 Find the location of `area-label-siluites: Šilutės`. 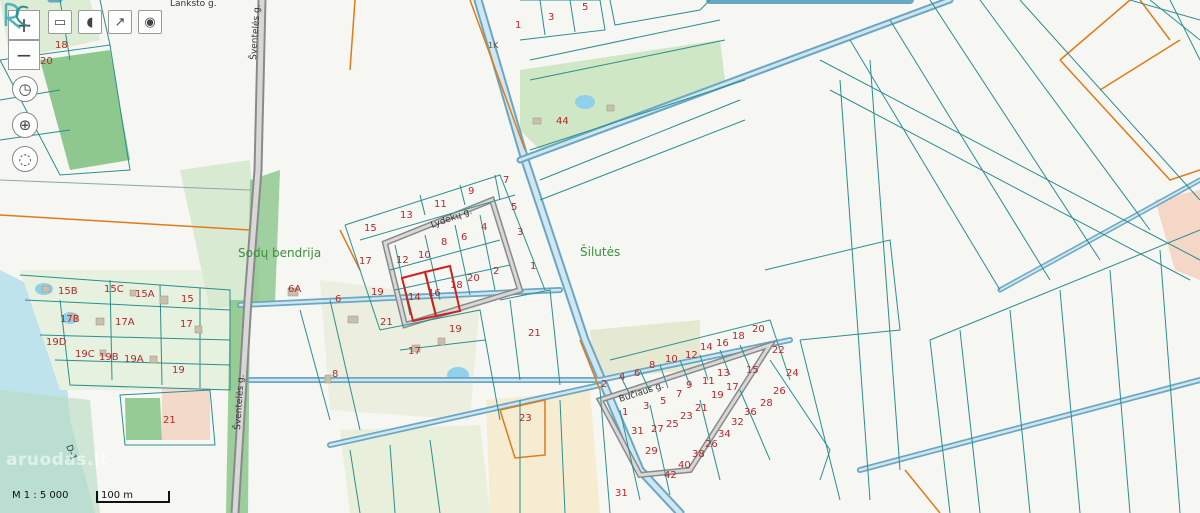

area-label-siluites: Šilutės is located at coordinates (600, 251).